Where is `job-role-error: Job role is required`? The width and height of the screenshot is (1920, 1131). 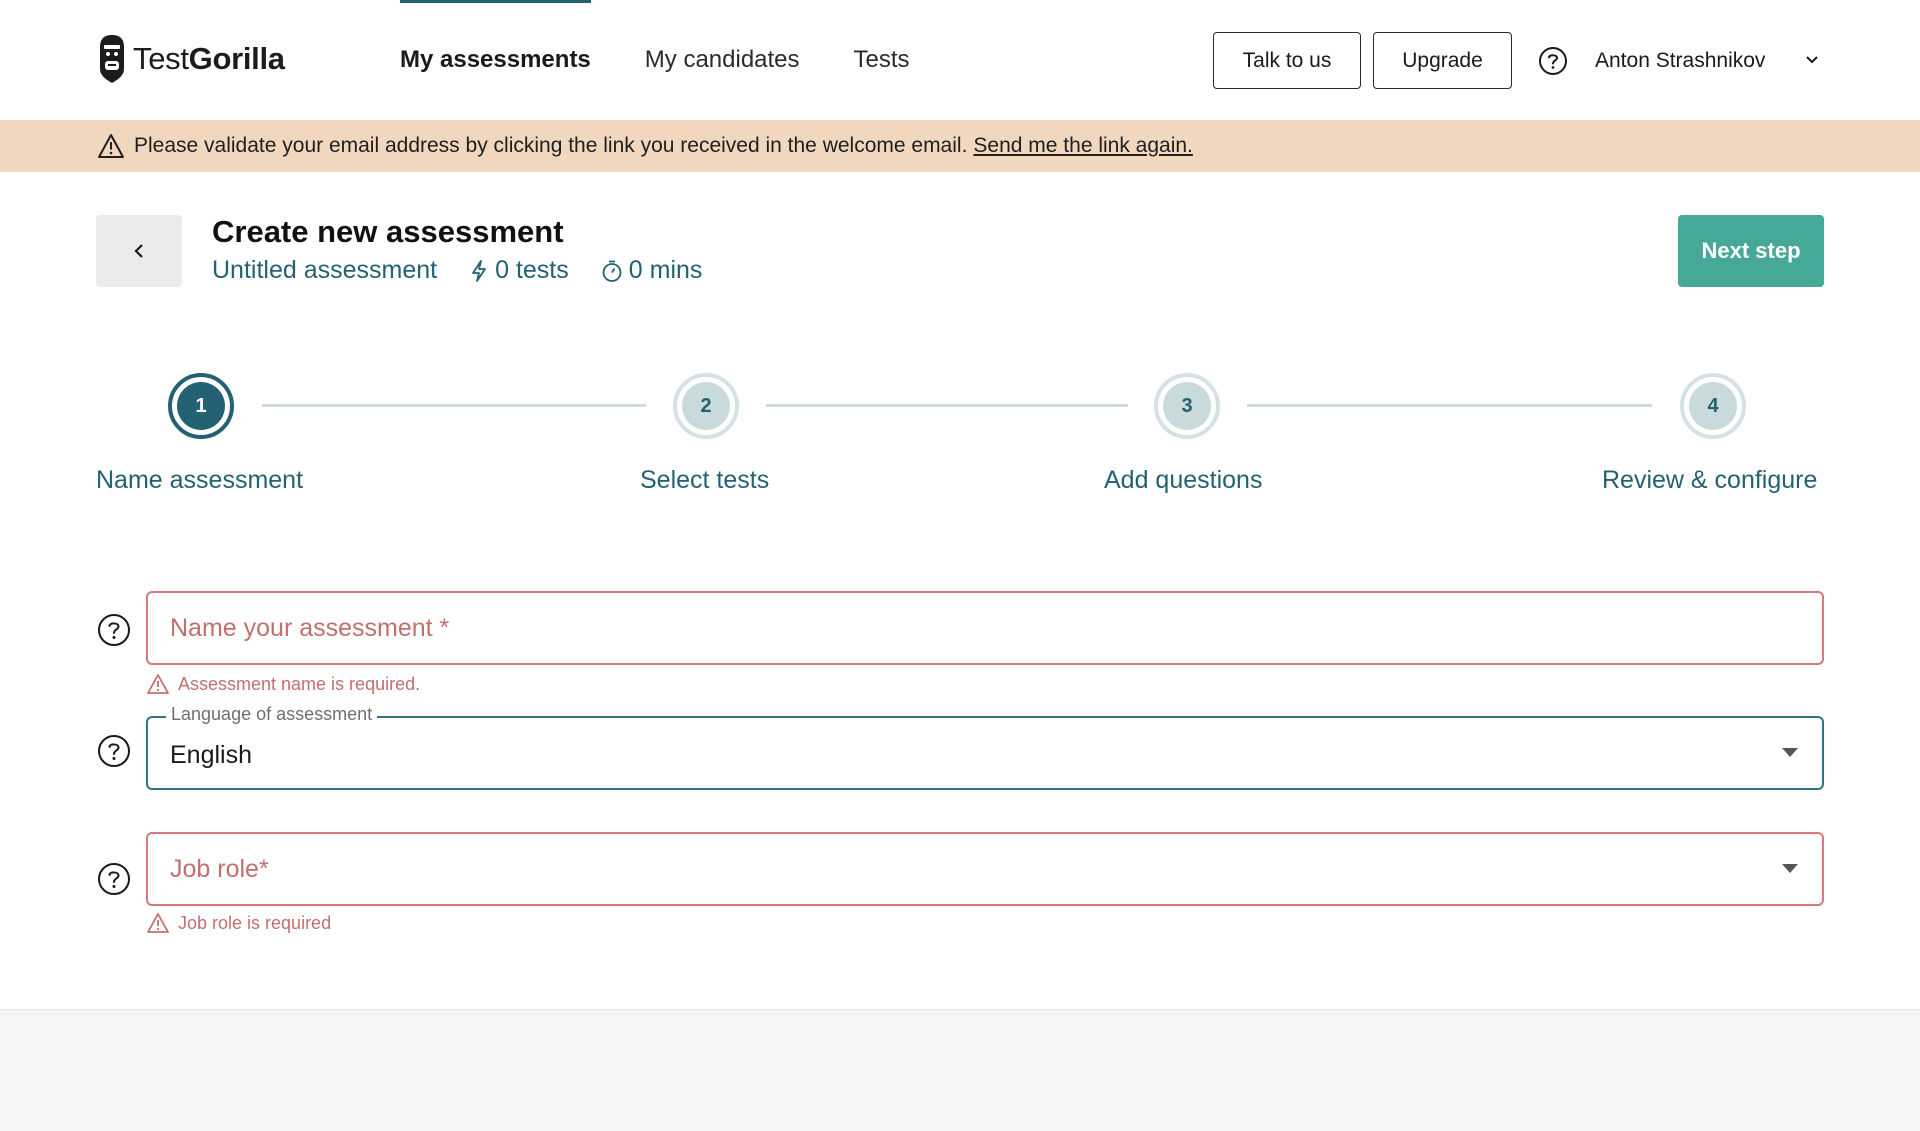 job-role-error: Job role is required is located at coordinates (238, 923).